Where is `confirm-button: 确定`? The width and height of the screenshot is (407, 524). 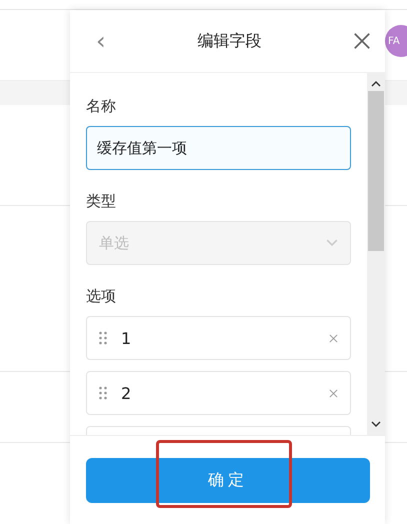 confirm-button: 确定 is located at coordinates (228, 480).